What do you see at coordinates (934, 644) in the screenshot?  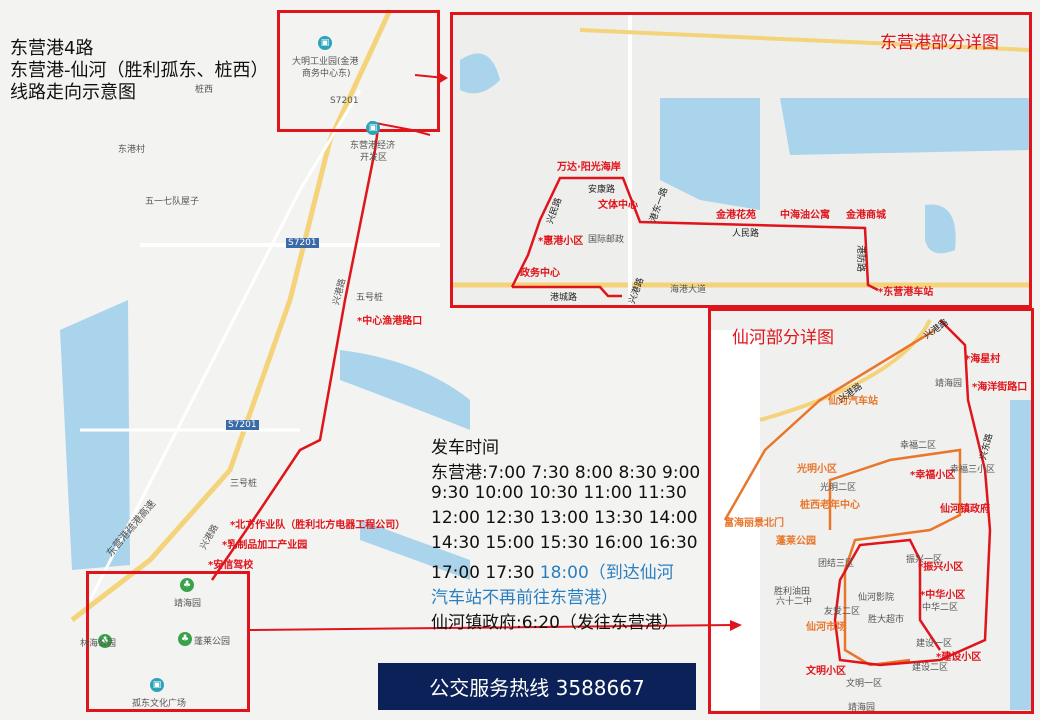 I see `xh-jianshe1-label: 建设一区` at bounding box center [934, 644].